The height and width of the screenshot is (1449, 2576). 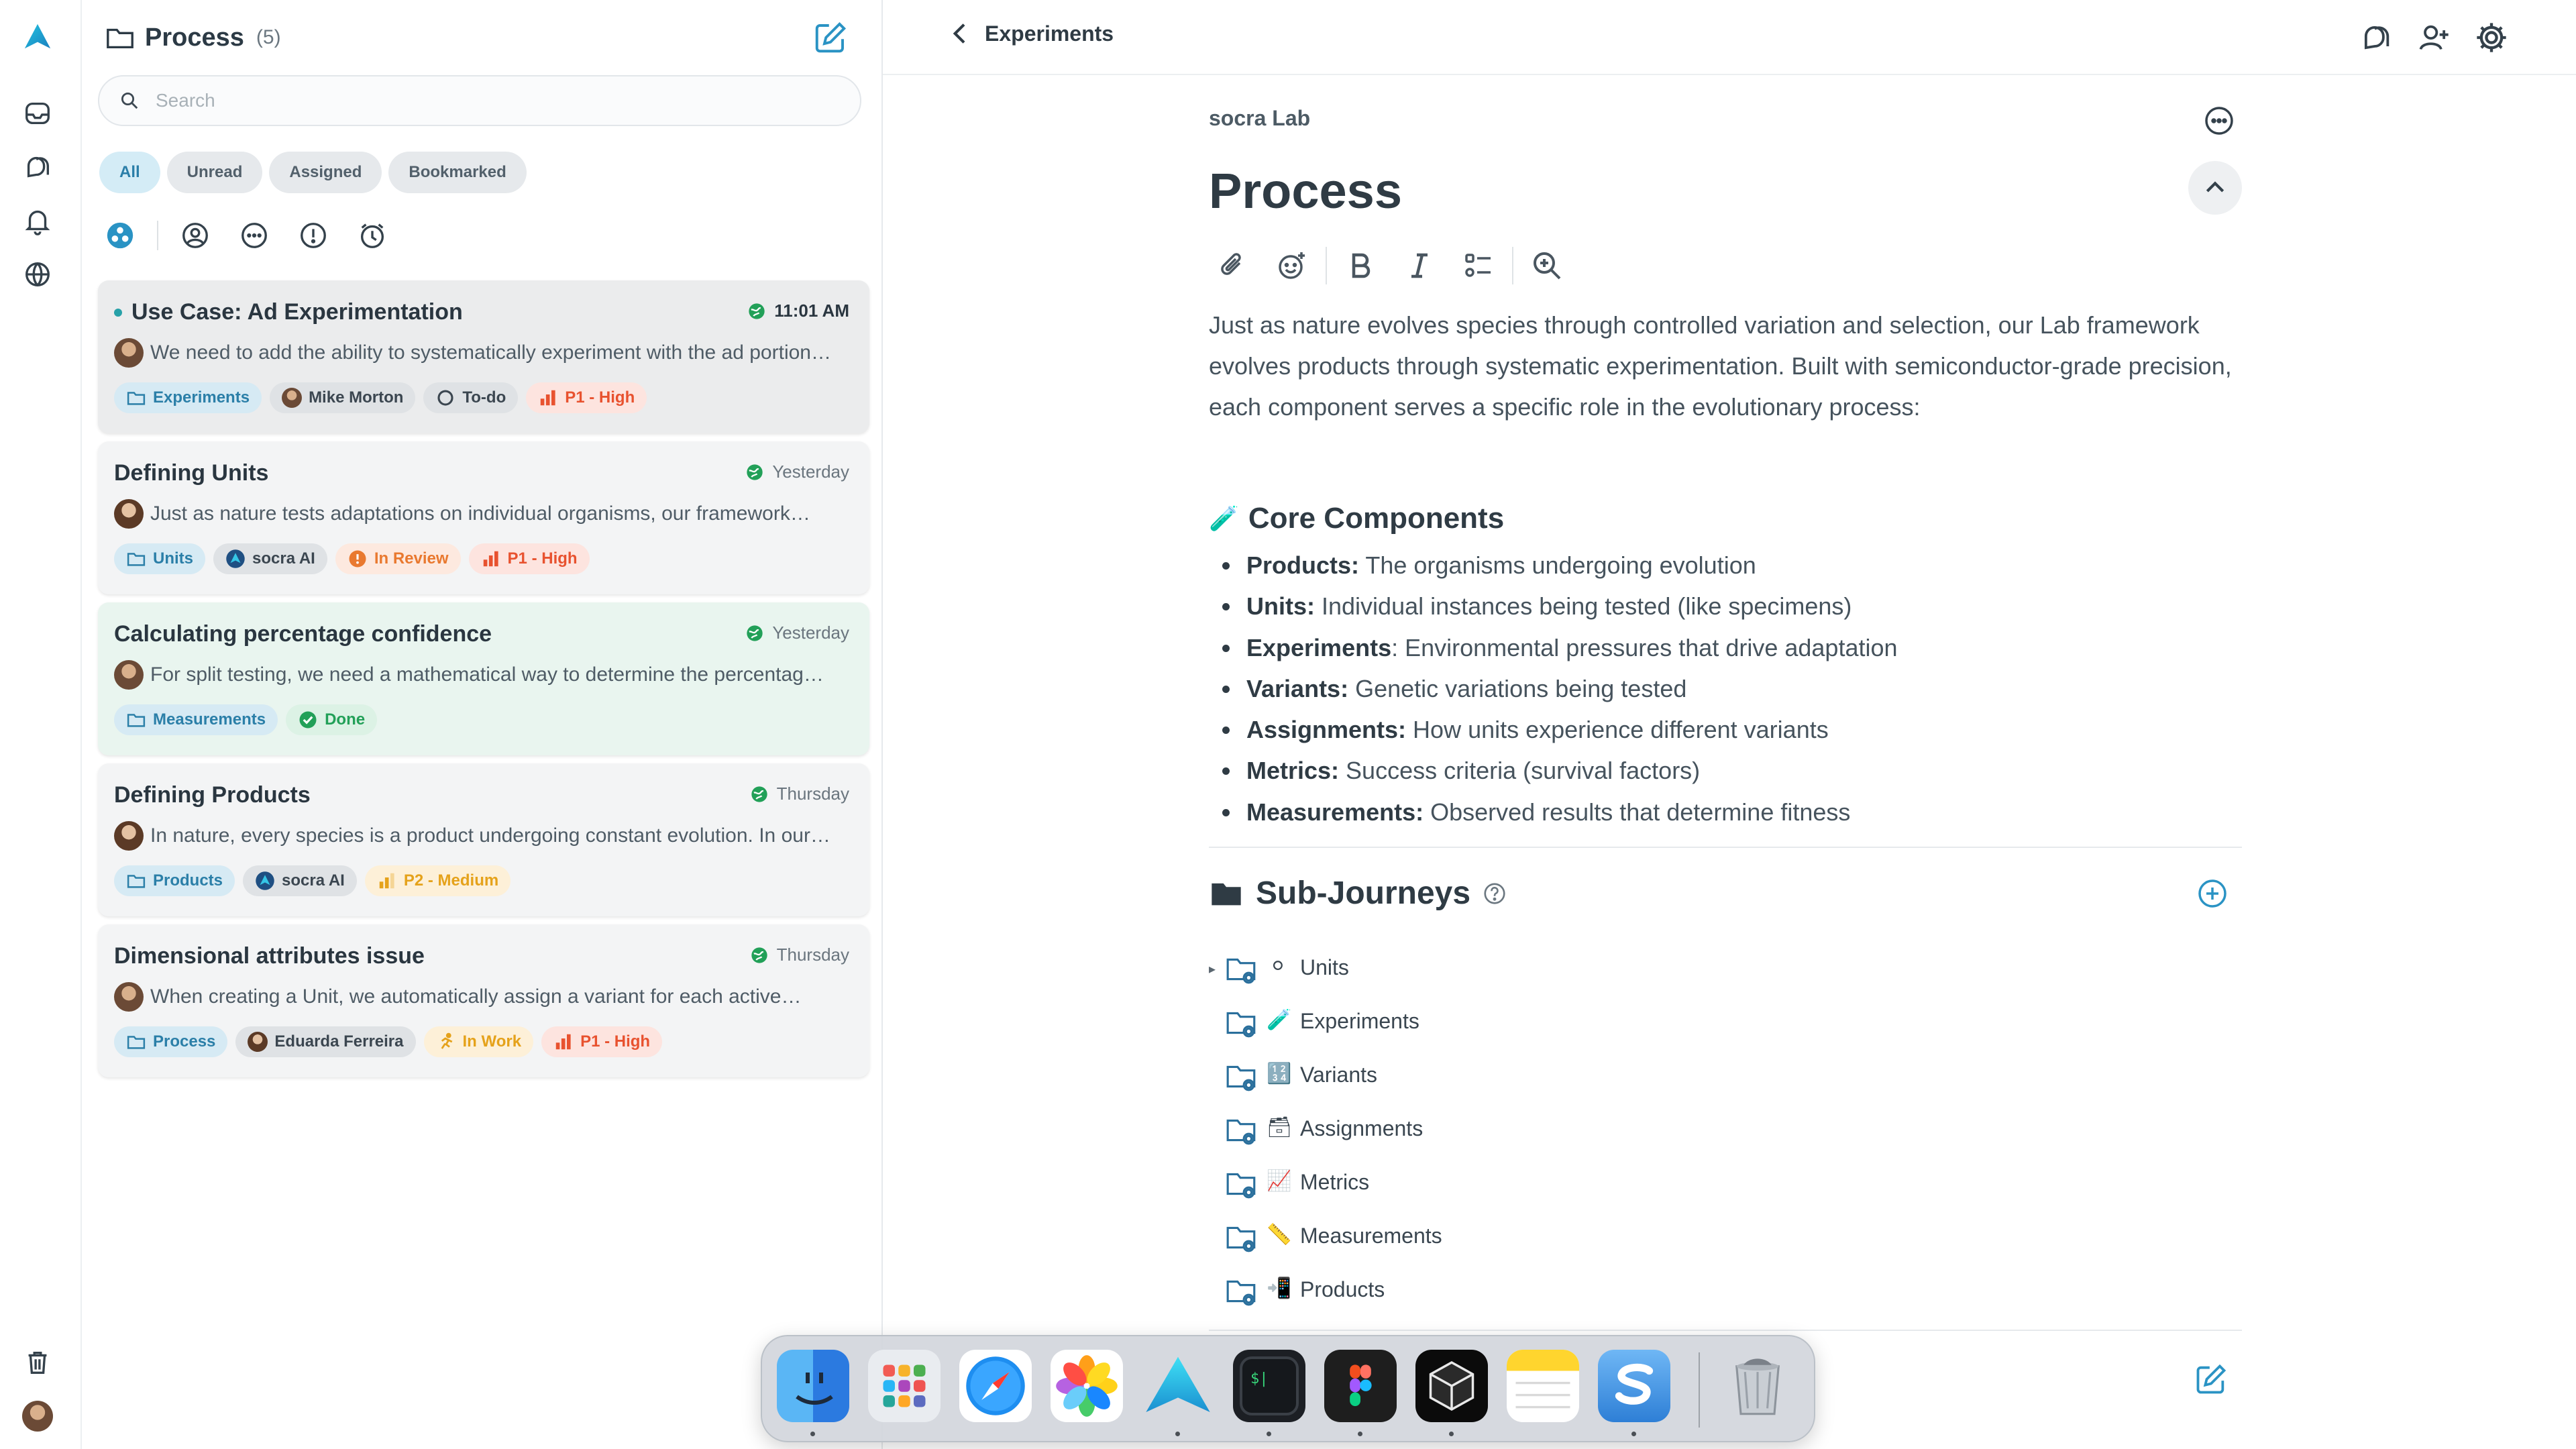 What do you see at coordinates (188, 397) in the screenshot?
I see `folder-tag: Experiments` at bounding box center [188, 397].